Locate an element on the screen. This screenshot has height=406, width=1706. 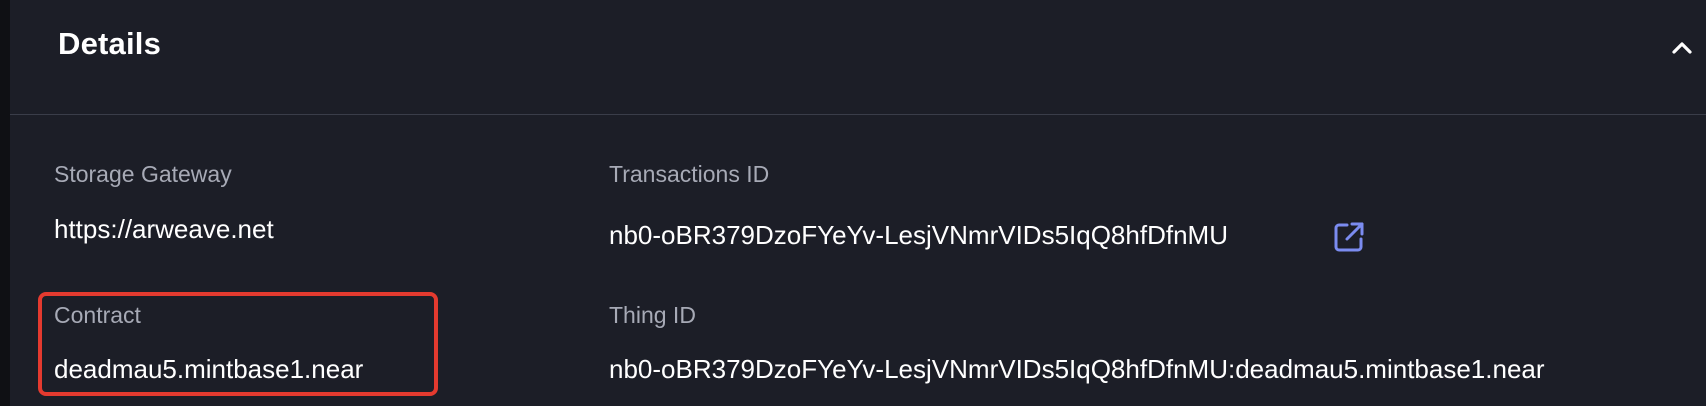
storage-gateway-value: https://arweave.net is located at coordinates (164, 229).